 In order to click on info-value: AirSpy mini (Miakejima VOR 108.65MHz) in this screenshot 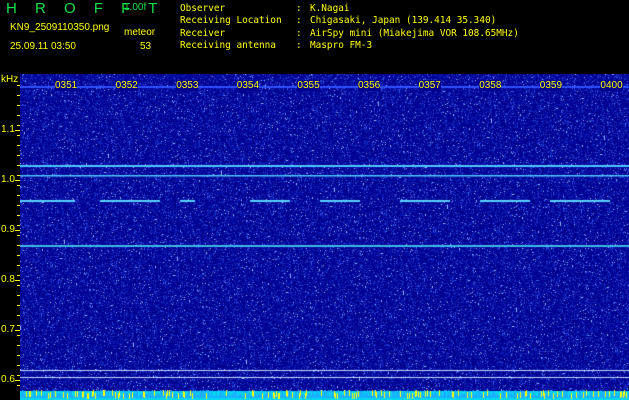, I will do `click(414, 33)`.